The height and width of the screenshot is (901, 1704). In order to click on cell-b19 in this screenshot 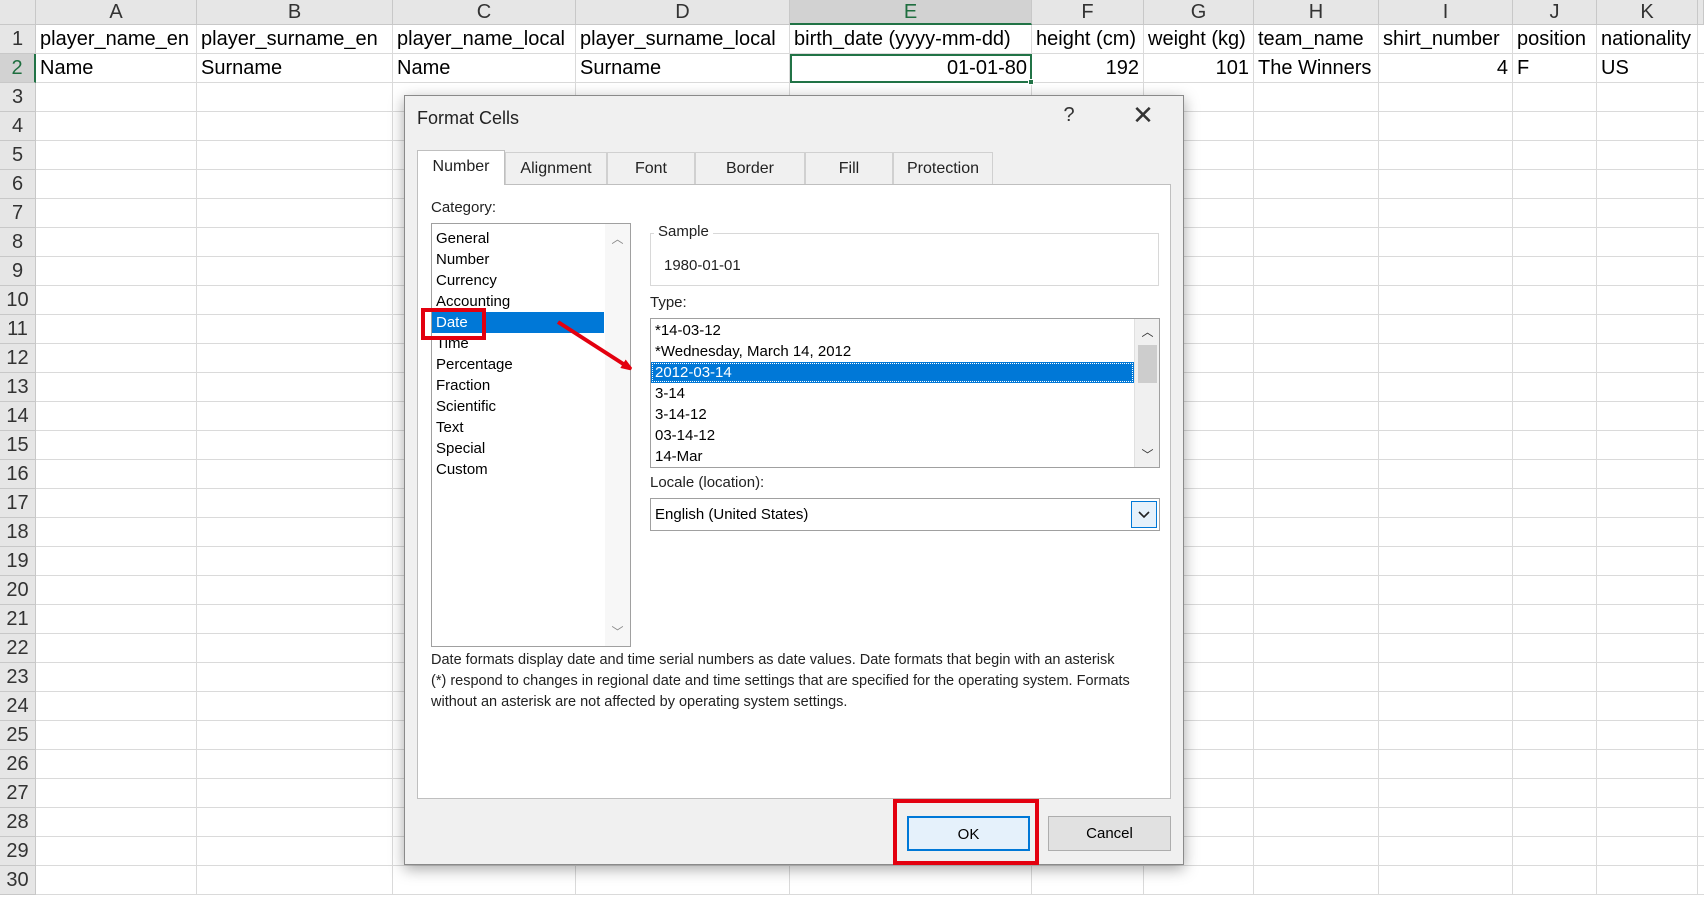, I will do `click(295, 561)`.